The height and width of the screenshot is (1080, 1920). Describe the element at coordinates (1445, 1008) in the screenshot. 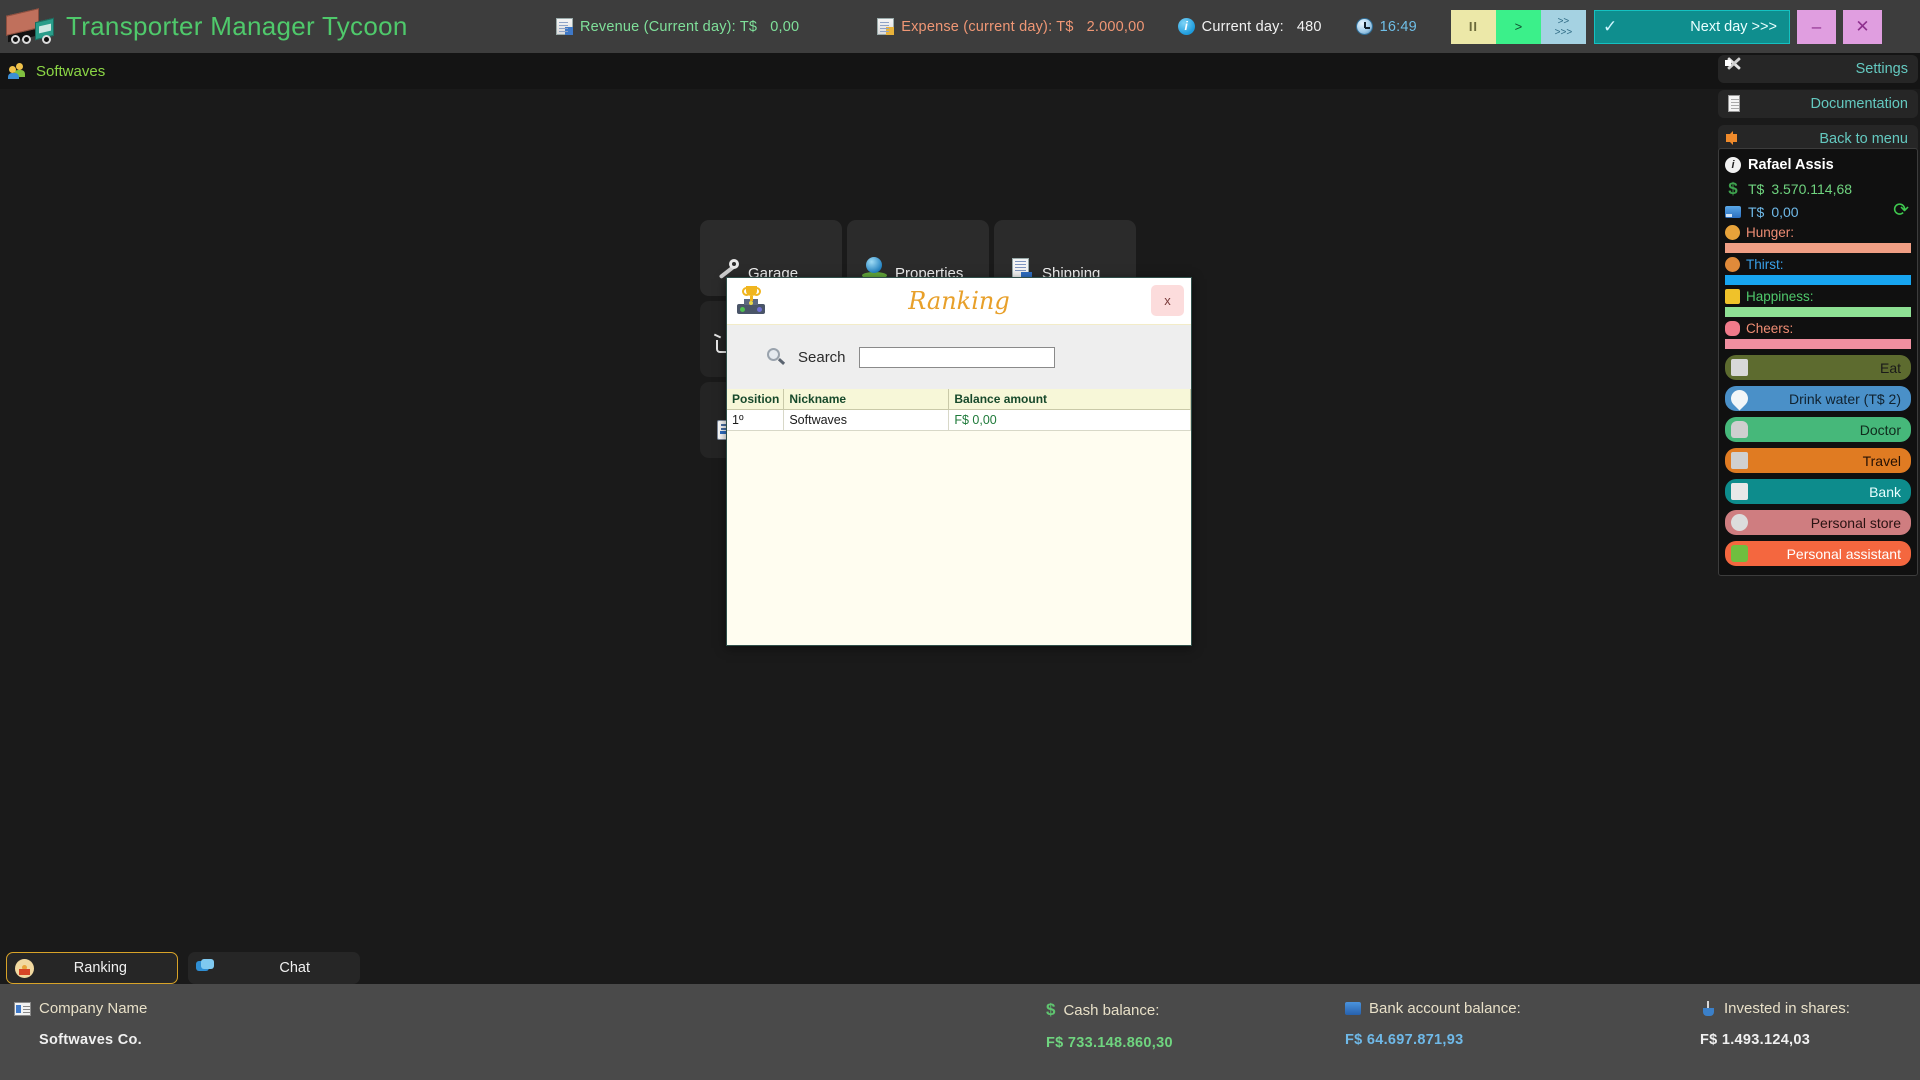

I see `bank-balance-label: Bank account balance:` at that location.